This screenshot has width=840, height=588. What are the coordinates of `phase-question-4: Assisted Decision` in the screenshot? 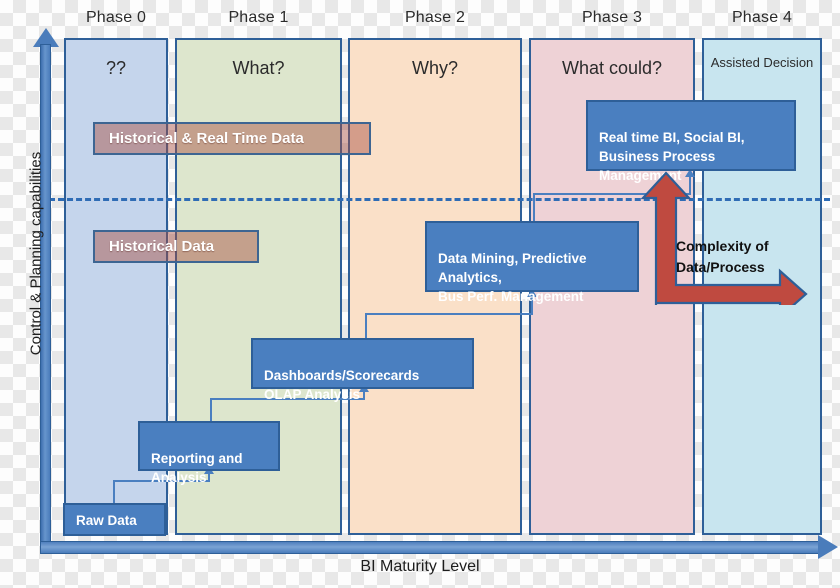 It's located at (762, 62).